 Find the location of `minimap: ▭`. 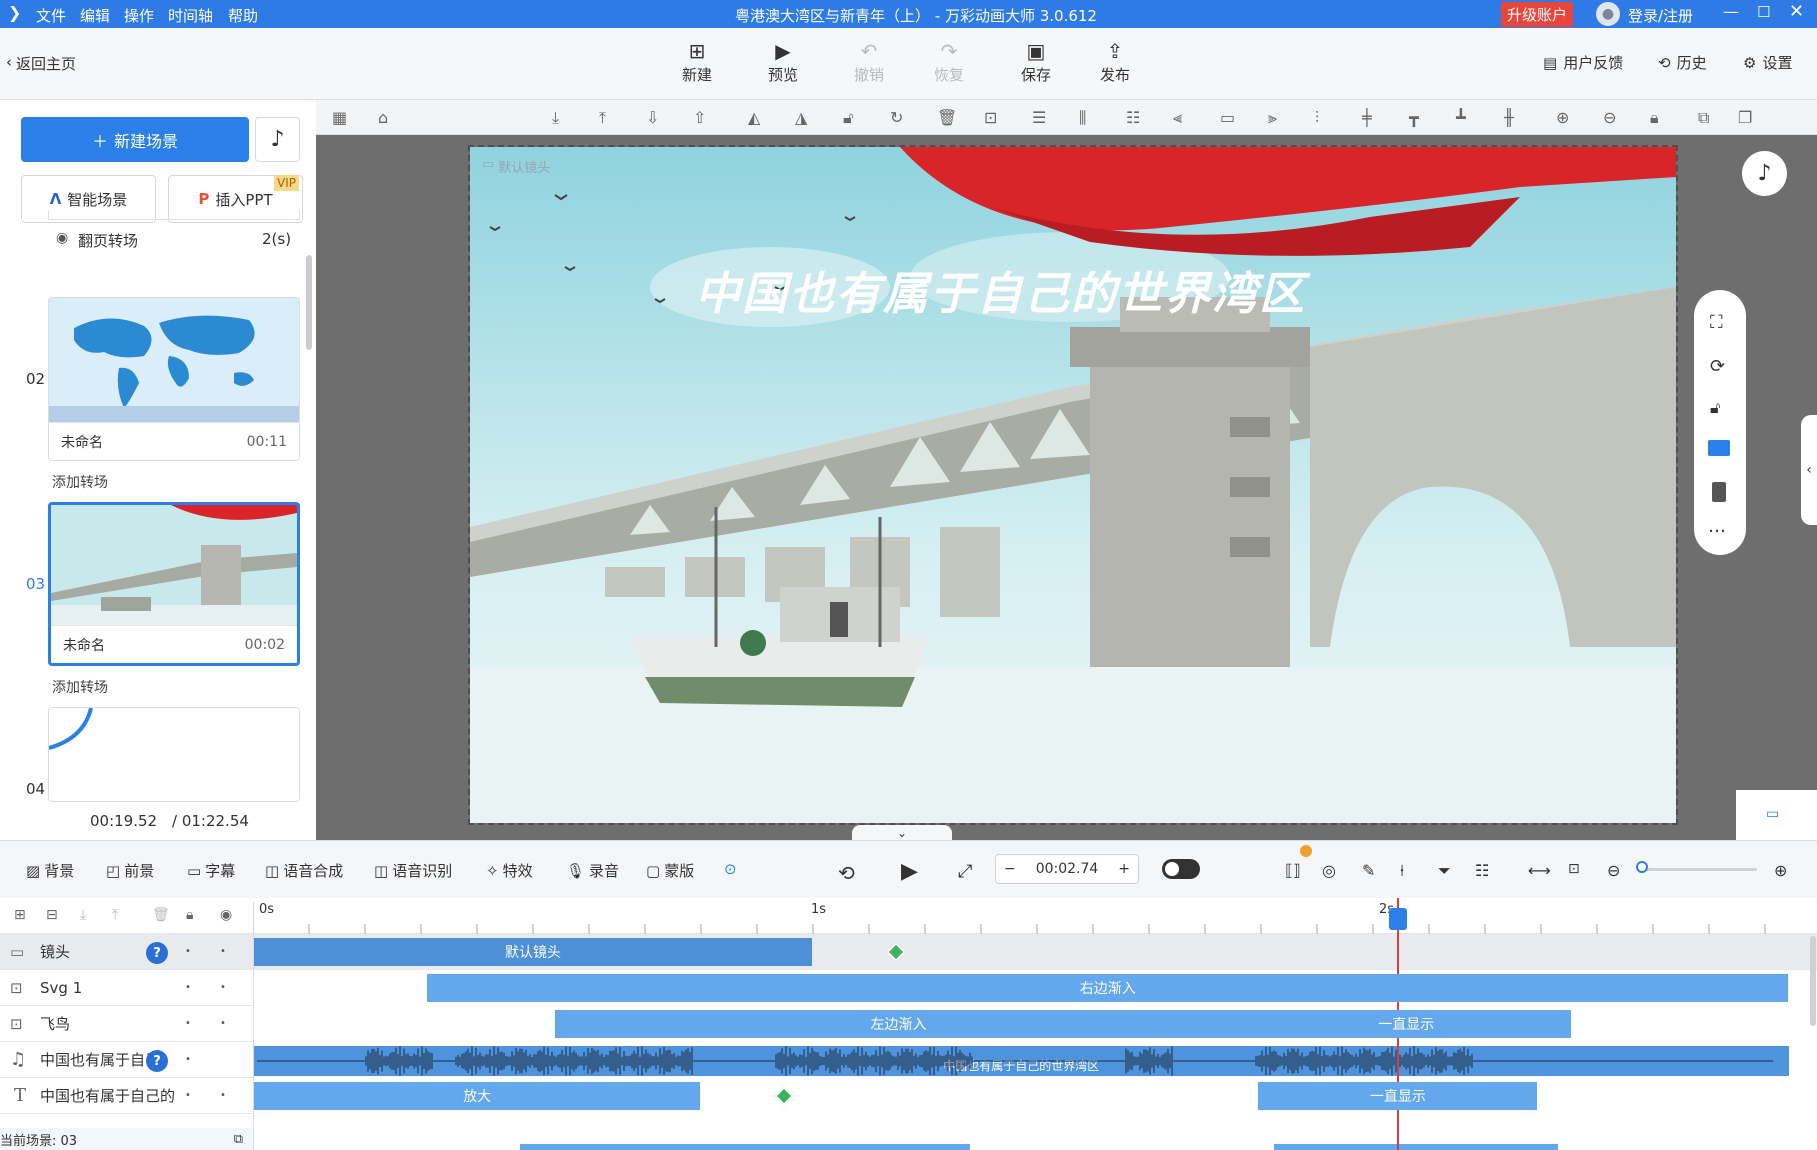

minimap: ▭ is located at coordinates (1776, 815).